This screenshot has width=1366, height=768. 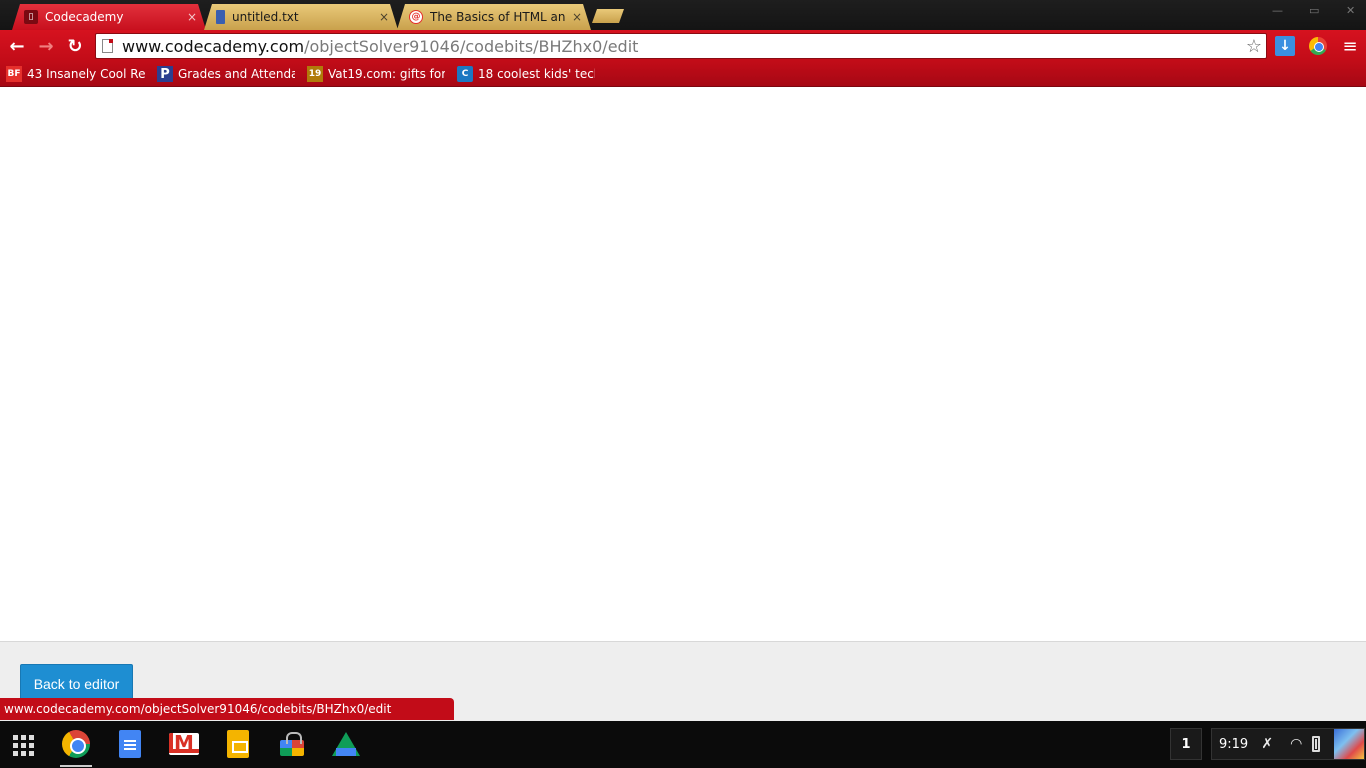 What do you see at coordinates (608, 16) in the screenshot?
I see `new-tab-button` at bounding box center [608, 16].